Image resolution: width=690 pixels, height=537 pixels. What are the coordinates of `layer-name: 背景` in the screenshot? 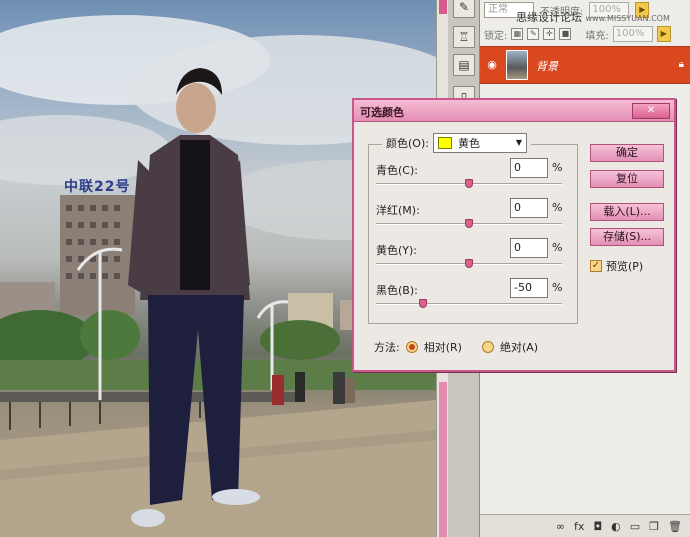 It's located at (547, 66).